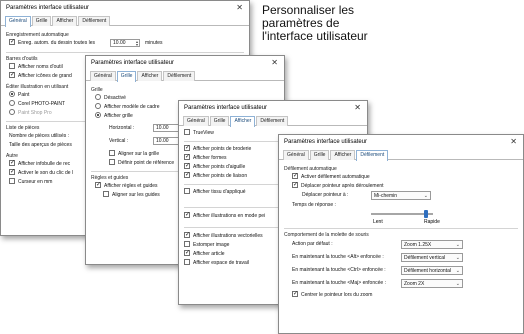  Describe the element at coordinates (42, 104) in the screenshot. I see `radio-corel-label: Corel PHOTO-PAINT` at that location.